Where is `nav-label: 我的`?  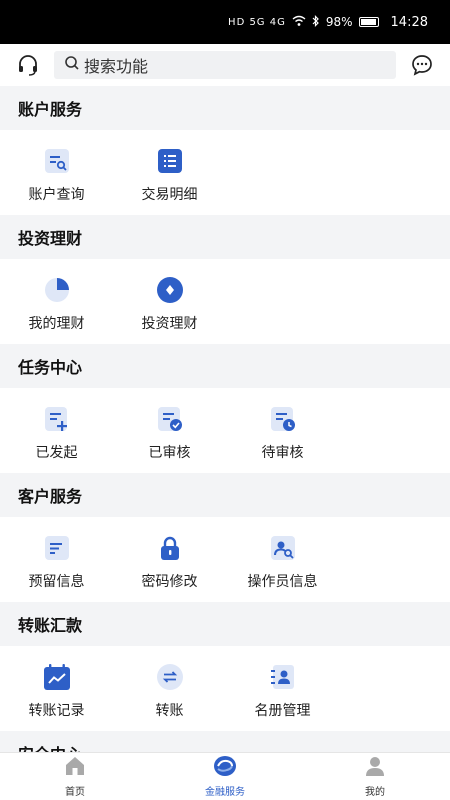
nav-label: 我的 is located at coordinates (375, 792).